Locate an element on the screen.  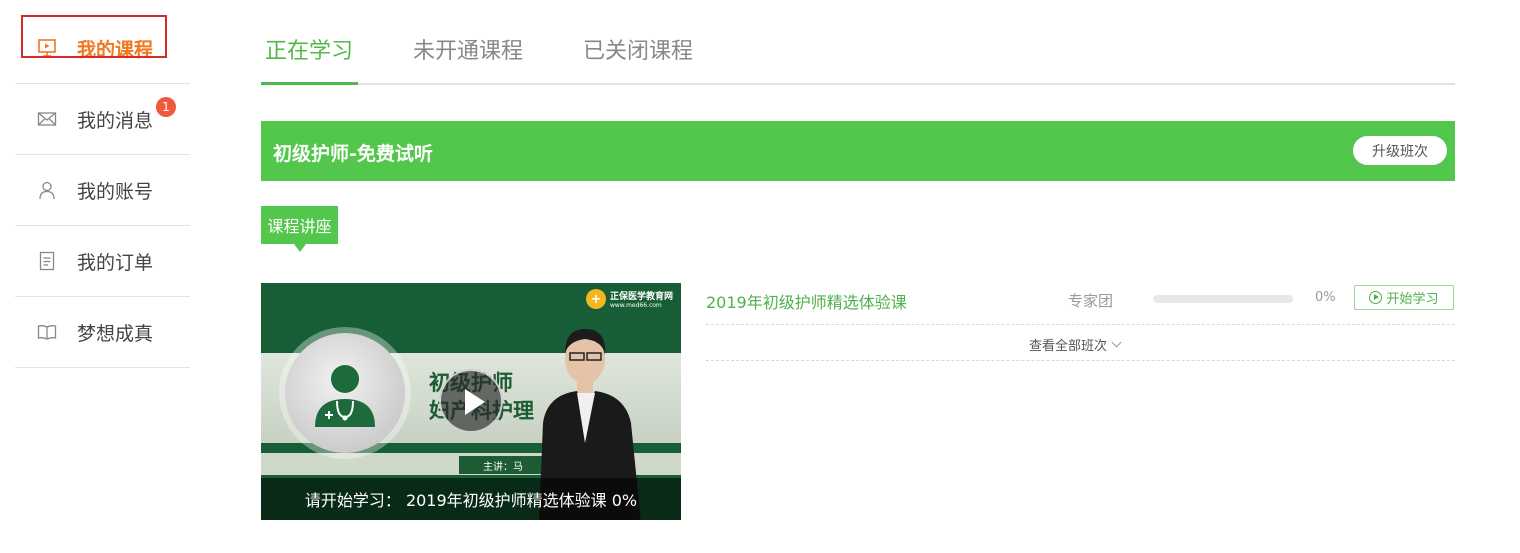
tab-not-activated: 未开通课程 is located at coordinates (468, 49).